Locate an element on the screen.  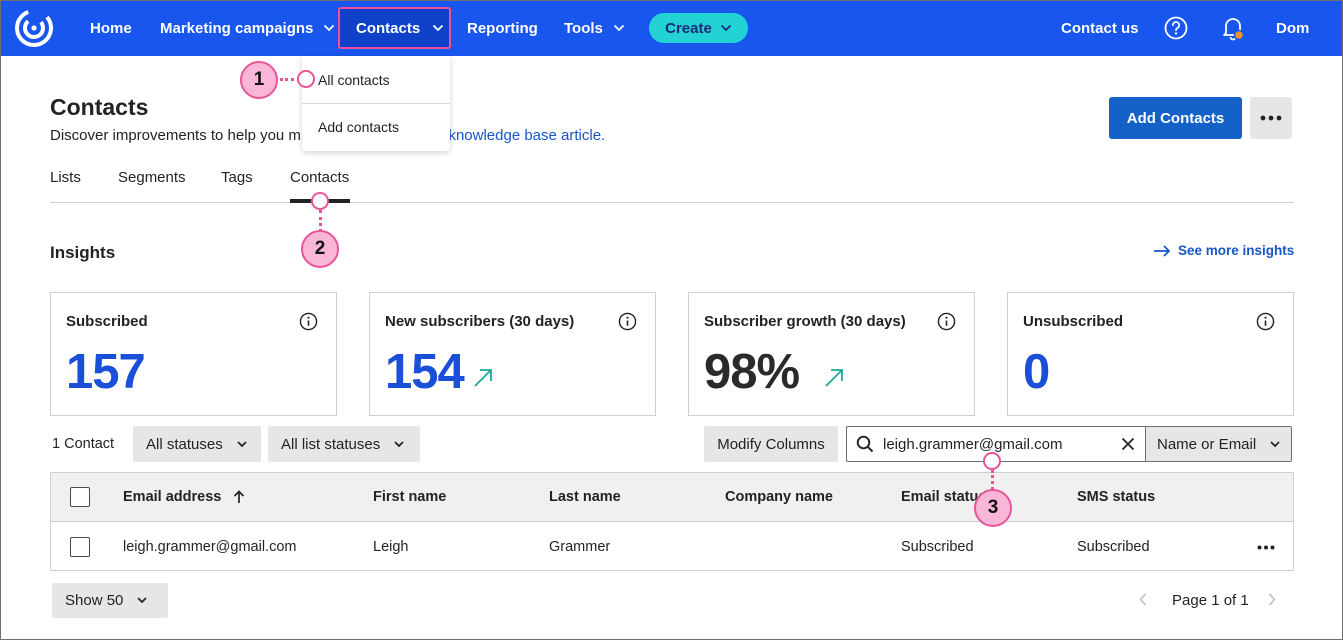
search-scope-select: Name or Email is located at coordinates (1219, 444).